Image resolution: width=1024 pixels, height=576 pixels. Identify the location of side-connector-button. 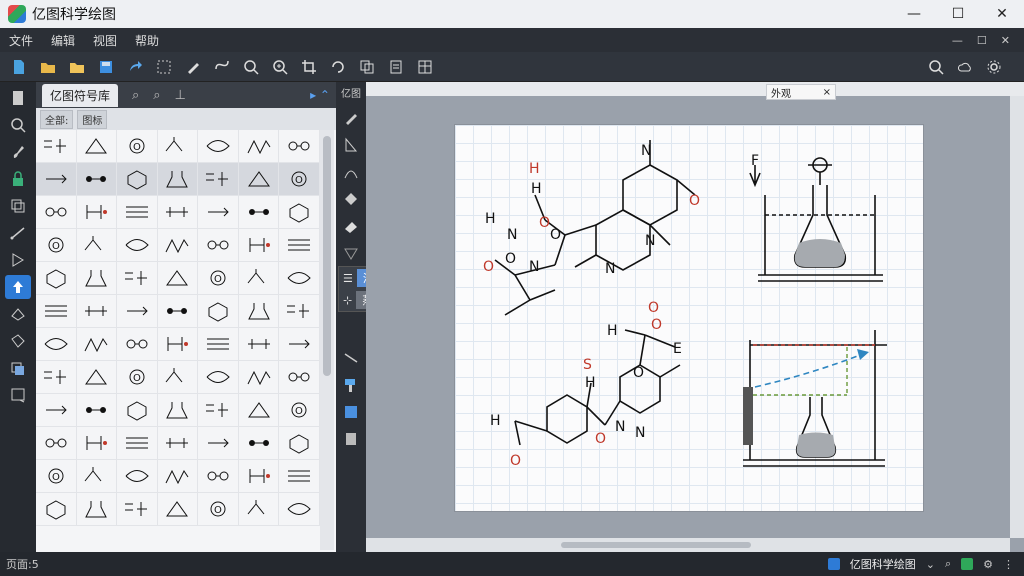
(351, 358).